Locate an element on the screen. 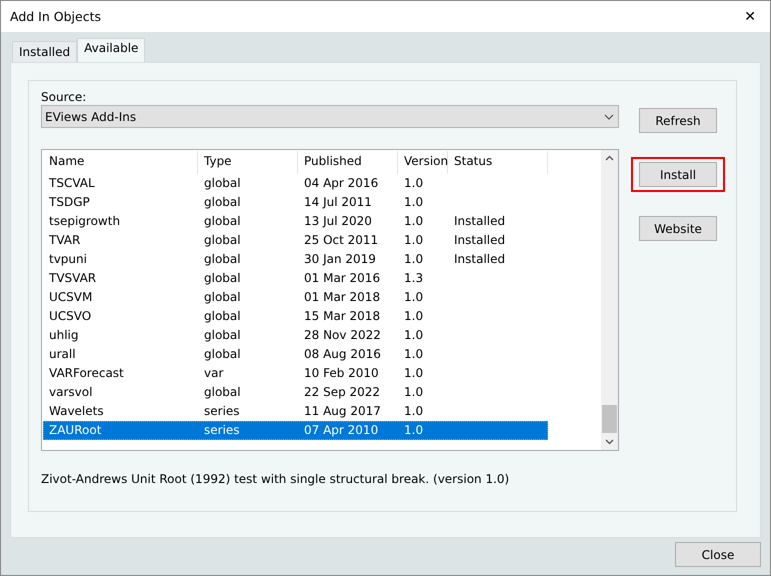 Image resolution: width=771 pixels, height=576 pixels. column-header: Name is located at coordinates (120, 162).